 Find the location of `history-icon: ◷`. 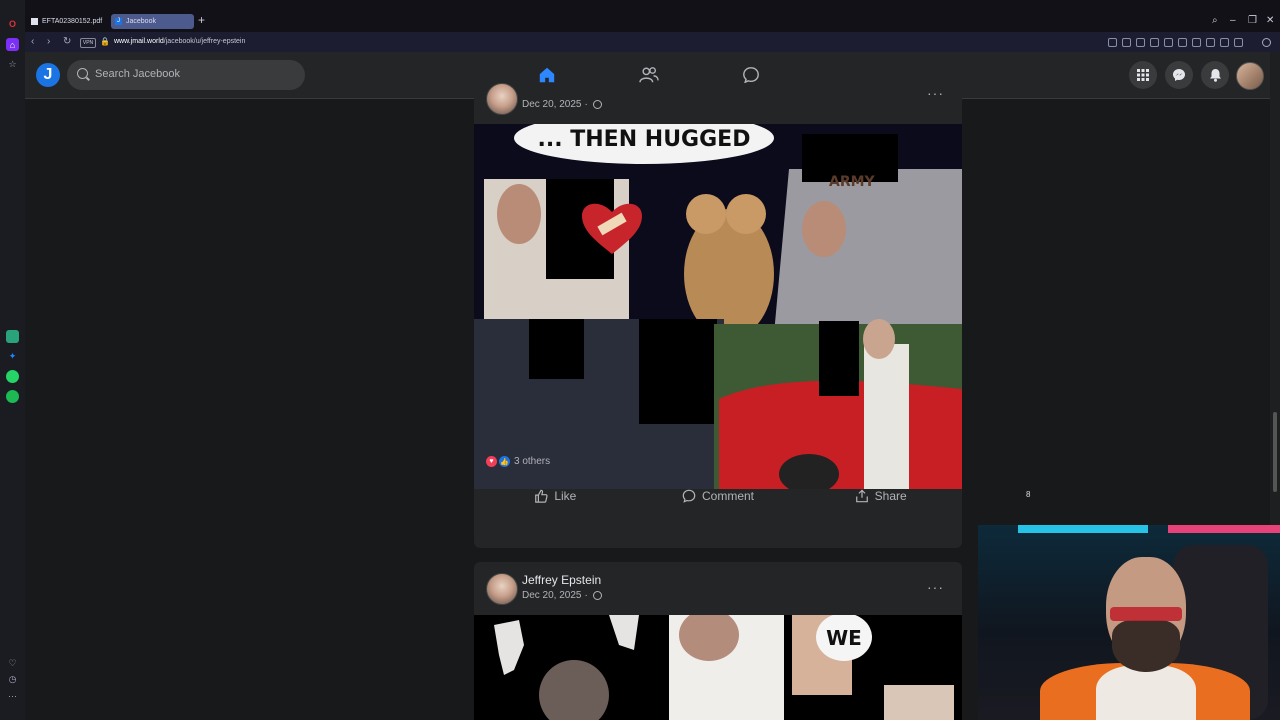

history-icon: ◷ is located at coordinates (12, 679).